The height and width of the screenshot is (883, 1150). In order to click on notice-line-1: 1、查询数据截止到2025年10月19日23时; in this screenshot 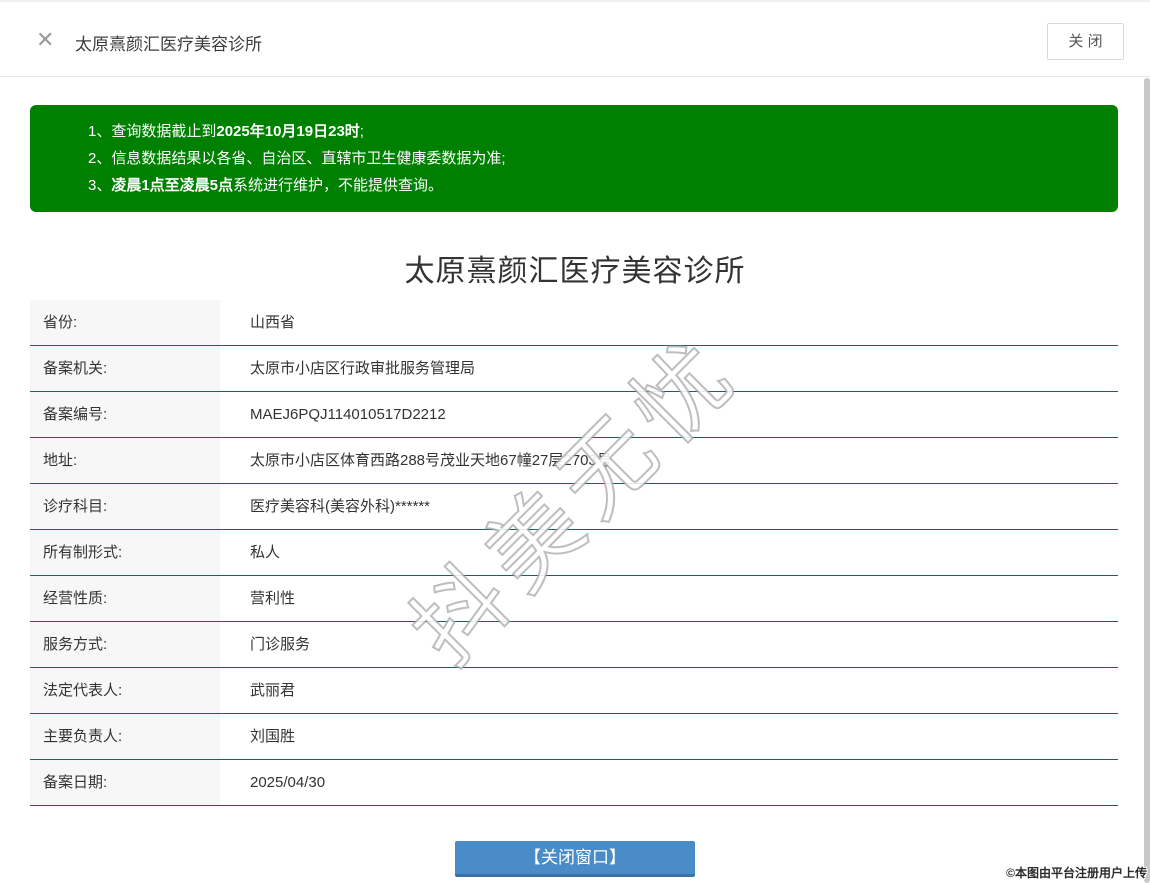, I will do `click(226, 131)`.